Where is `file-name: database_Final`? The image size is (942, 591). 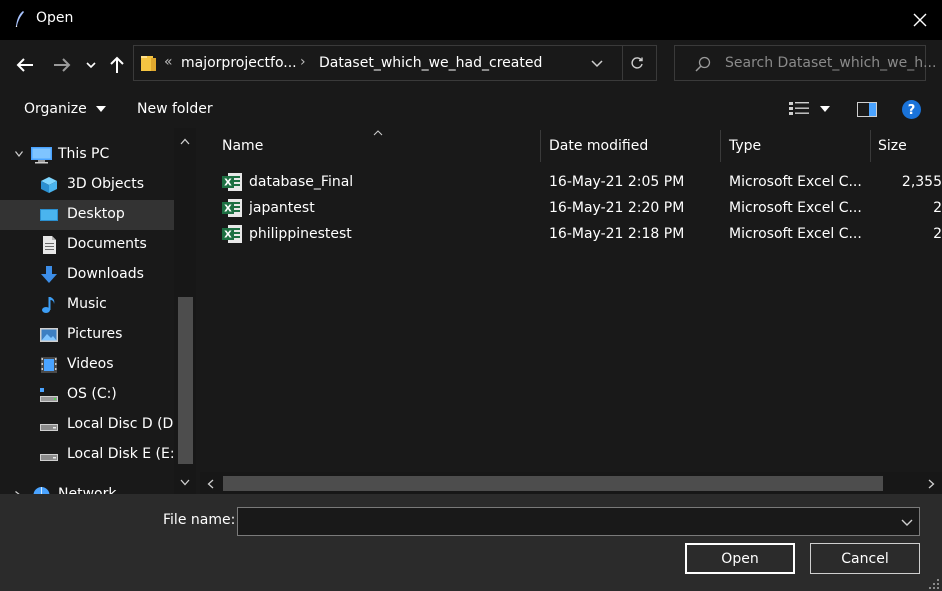 file-name: database_Final is located at coordinates (301, 182).